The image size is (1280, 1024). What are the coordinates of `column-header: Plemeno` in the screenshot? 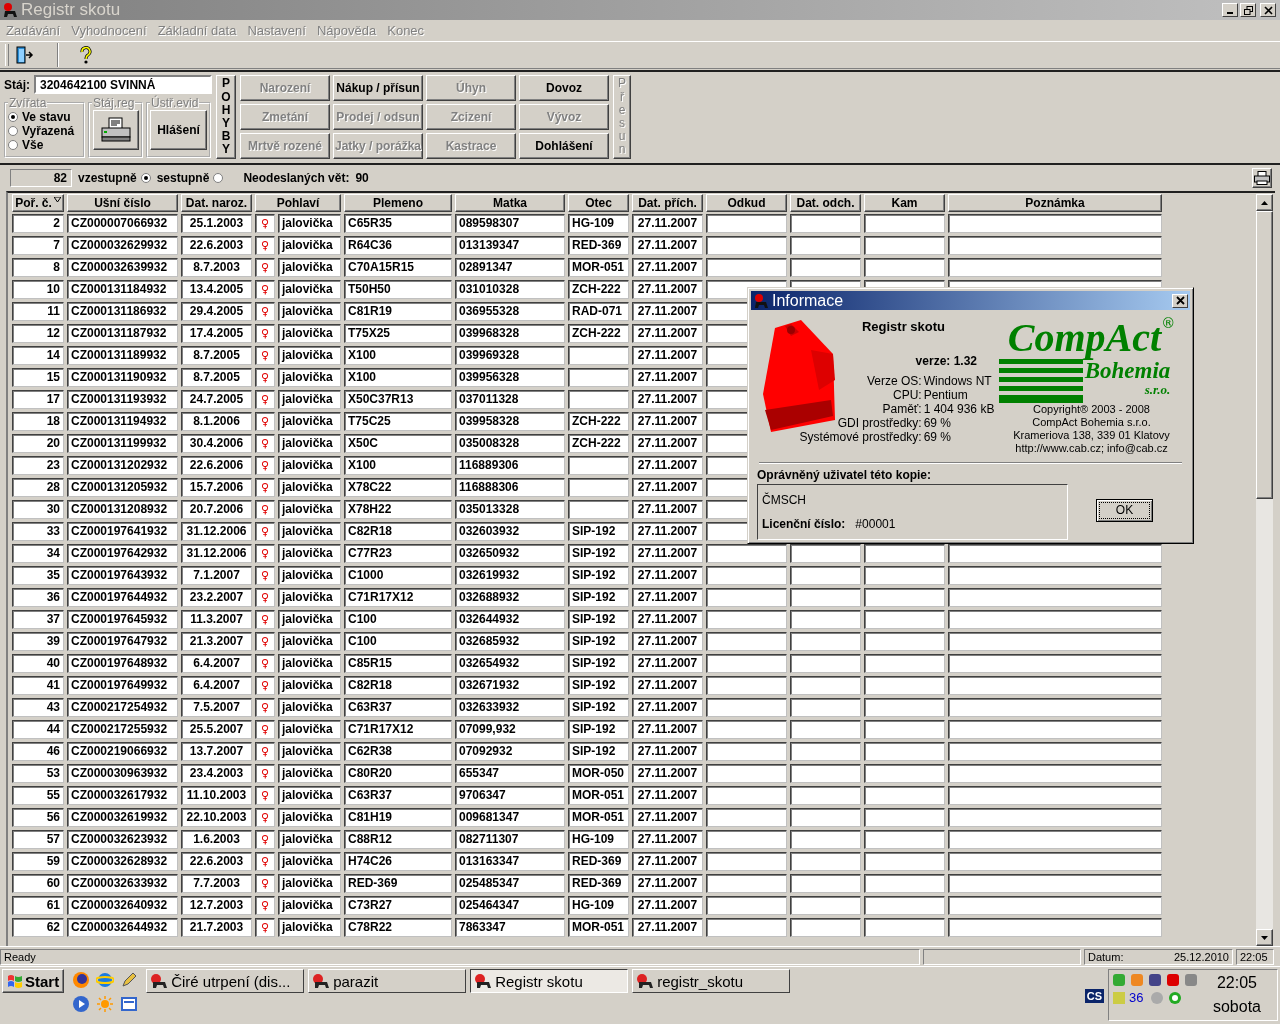 It's located at (398, 203).